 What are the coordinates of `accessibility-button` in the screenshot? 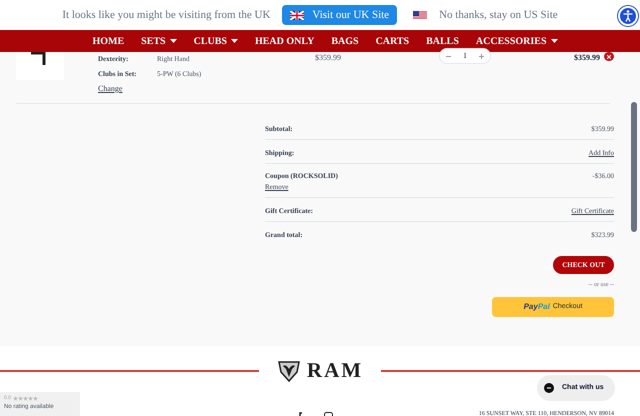 It's located at (628, 16).